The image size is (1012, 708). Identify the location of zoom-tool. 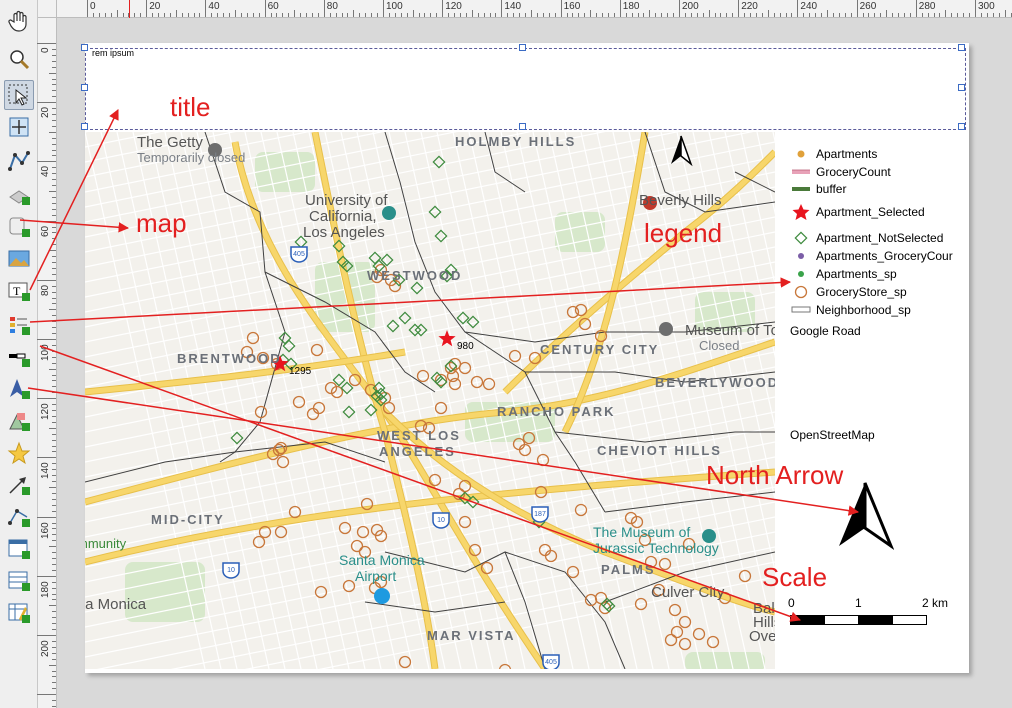
(19, 59).